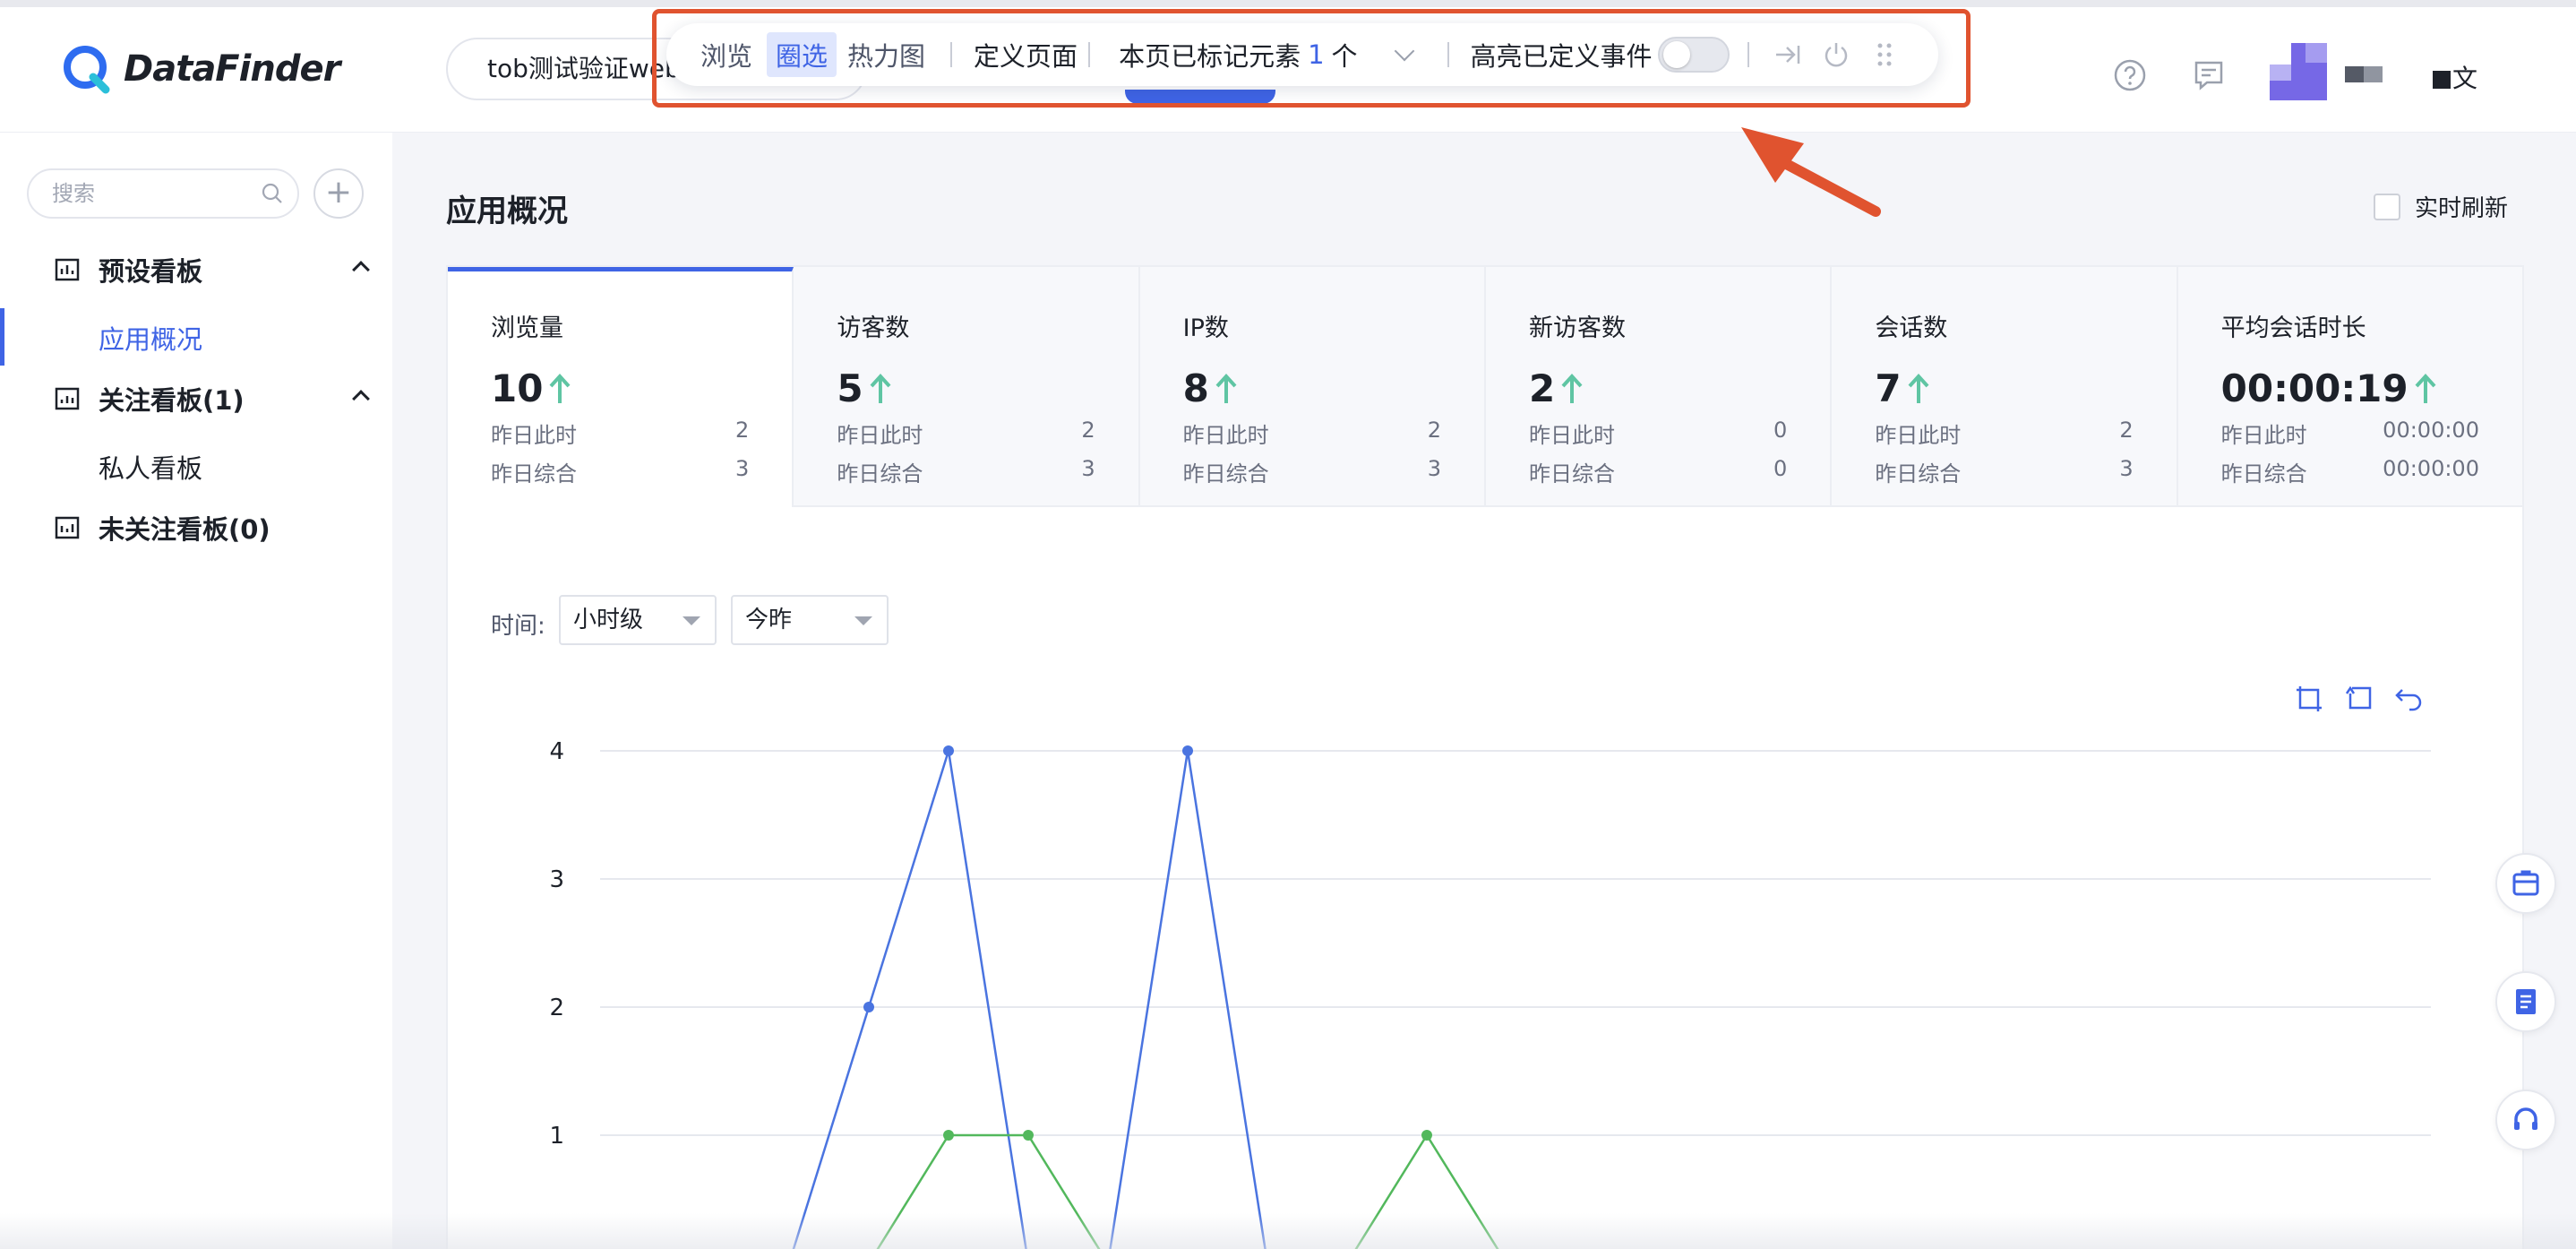 The image size is (2576, 1249). Describe the element at coordinates (212, 399) in the screenshot. I see `sidebar-group-followed: 关注看板(1)` at that location.